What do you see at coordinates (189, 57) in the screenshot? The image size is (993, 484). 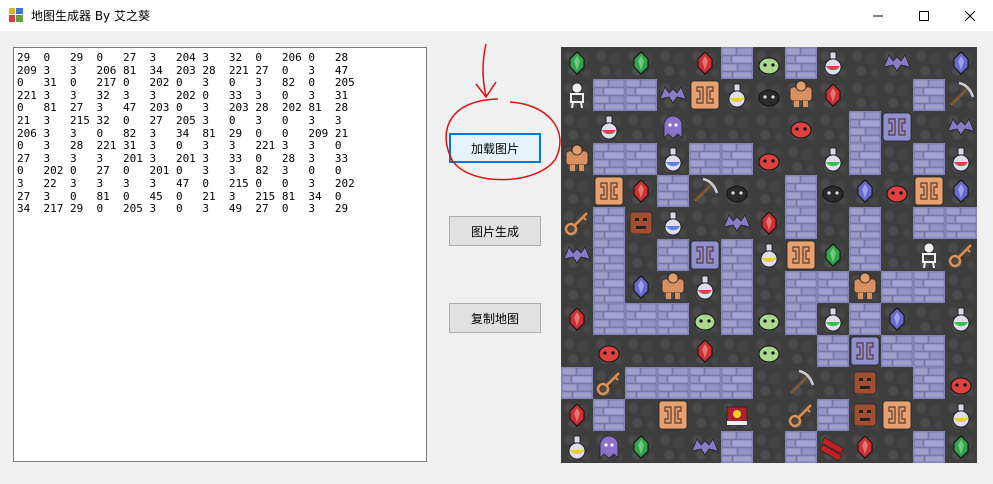 I see `map-text-row: 29 0 29 0 27 3 204 3 32 0 206 0 28` at bounding box center [189, 57].